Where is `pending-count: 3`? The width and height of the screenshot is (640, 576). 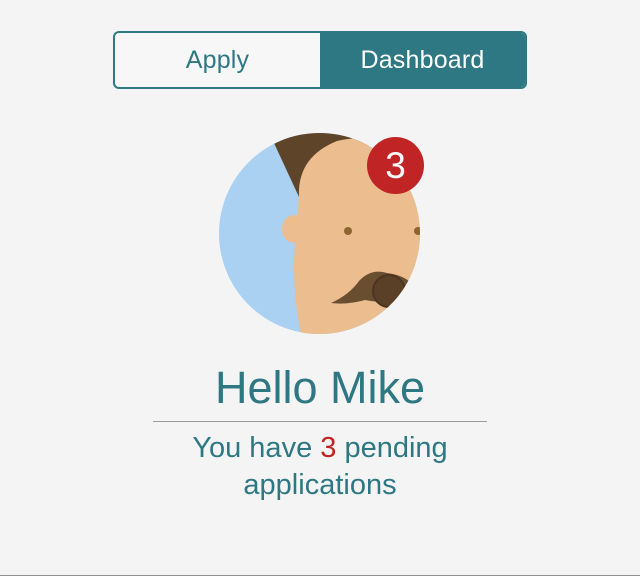 pending-count: 3 is located at coordinates (328, 448).